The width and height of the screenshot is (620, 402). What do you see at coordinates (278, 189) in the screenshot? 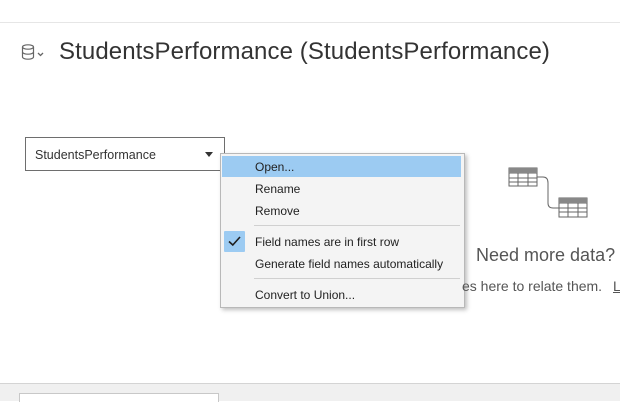
I see `menu-item-label: Rename` at bounding box center [278, 189].